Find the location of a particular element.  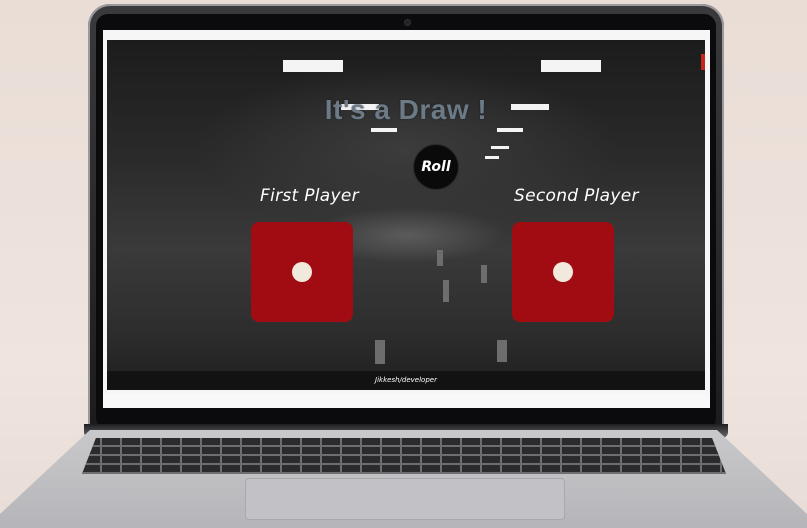

roll-button: Roll is located at coordinates (436, 167).